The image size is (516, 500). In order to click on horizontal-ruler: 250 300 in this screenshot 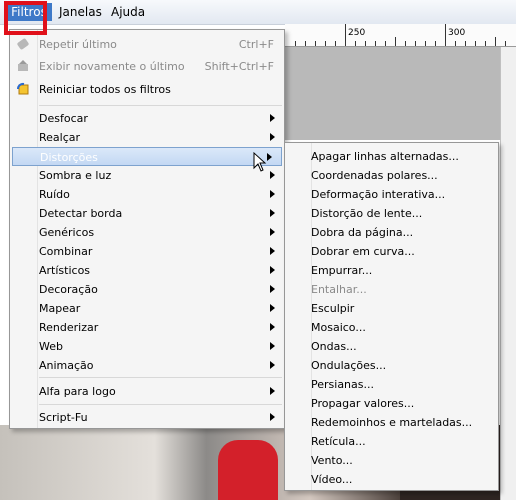, I will do `click(400, 35)`.